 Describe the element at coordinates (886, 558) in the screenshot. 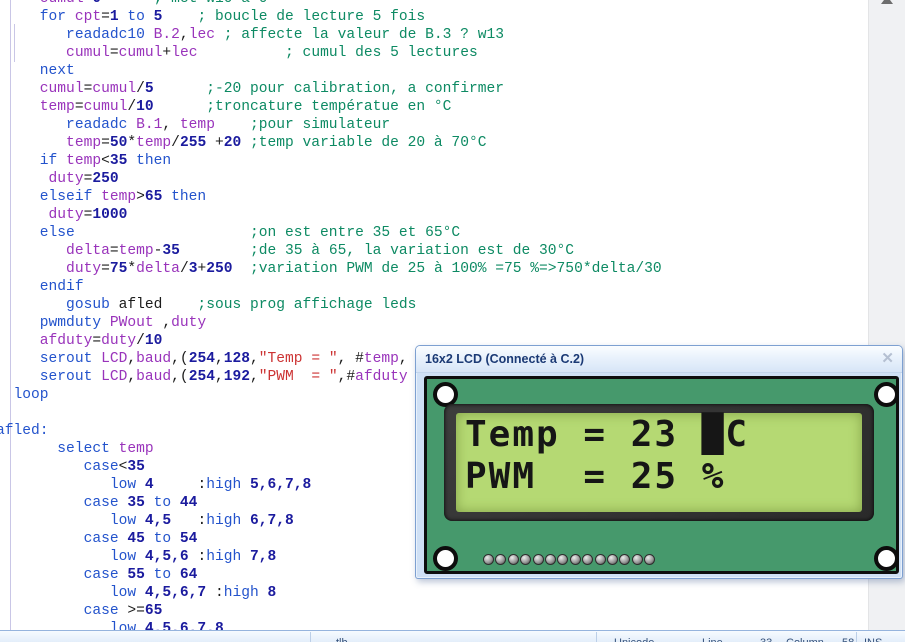

I see `mount-hole-bottom-right` at that location.